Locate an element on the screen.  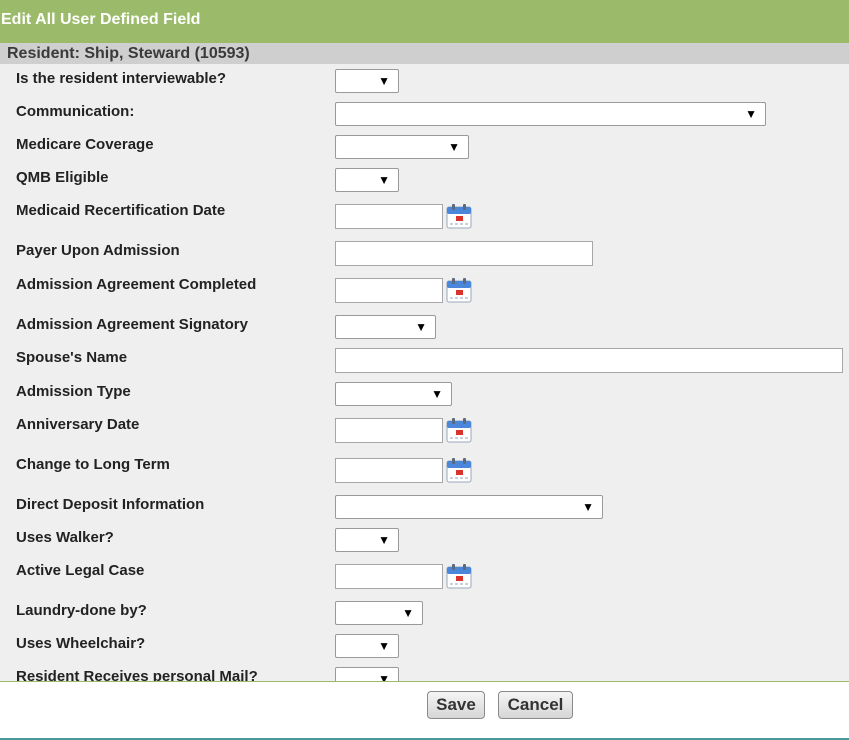
dialog-title: Edit All User Defined Field is located at coordinates (101, 19).